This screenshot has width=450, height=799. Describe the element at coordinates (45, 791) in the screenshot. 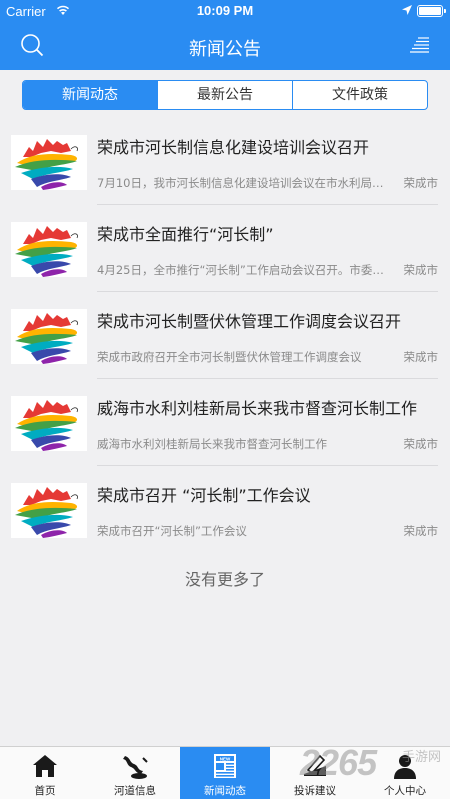

I see `tab-label: 首页` at that location.